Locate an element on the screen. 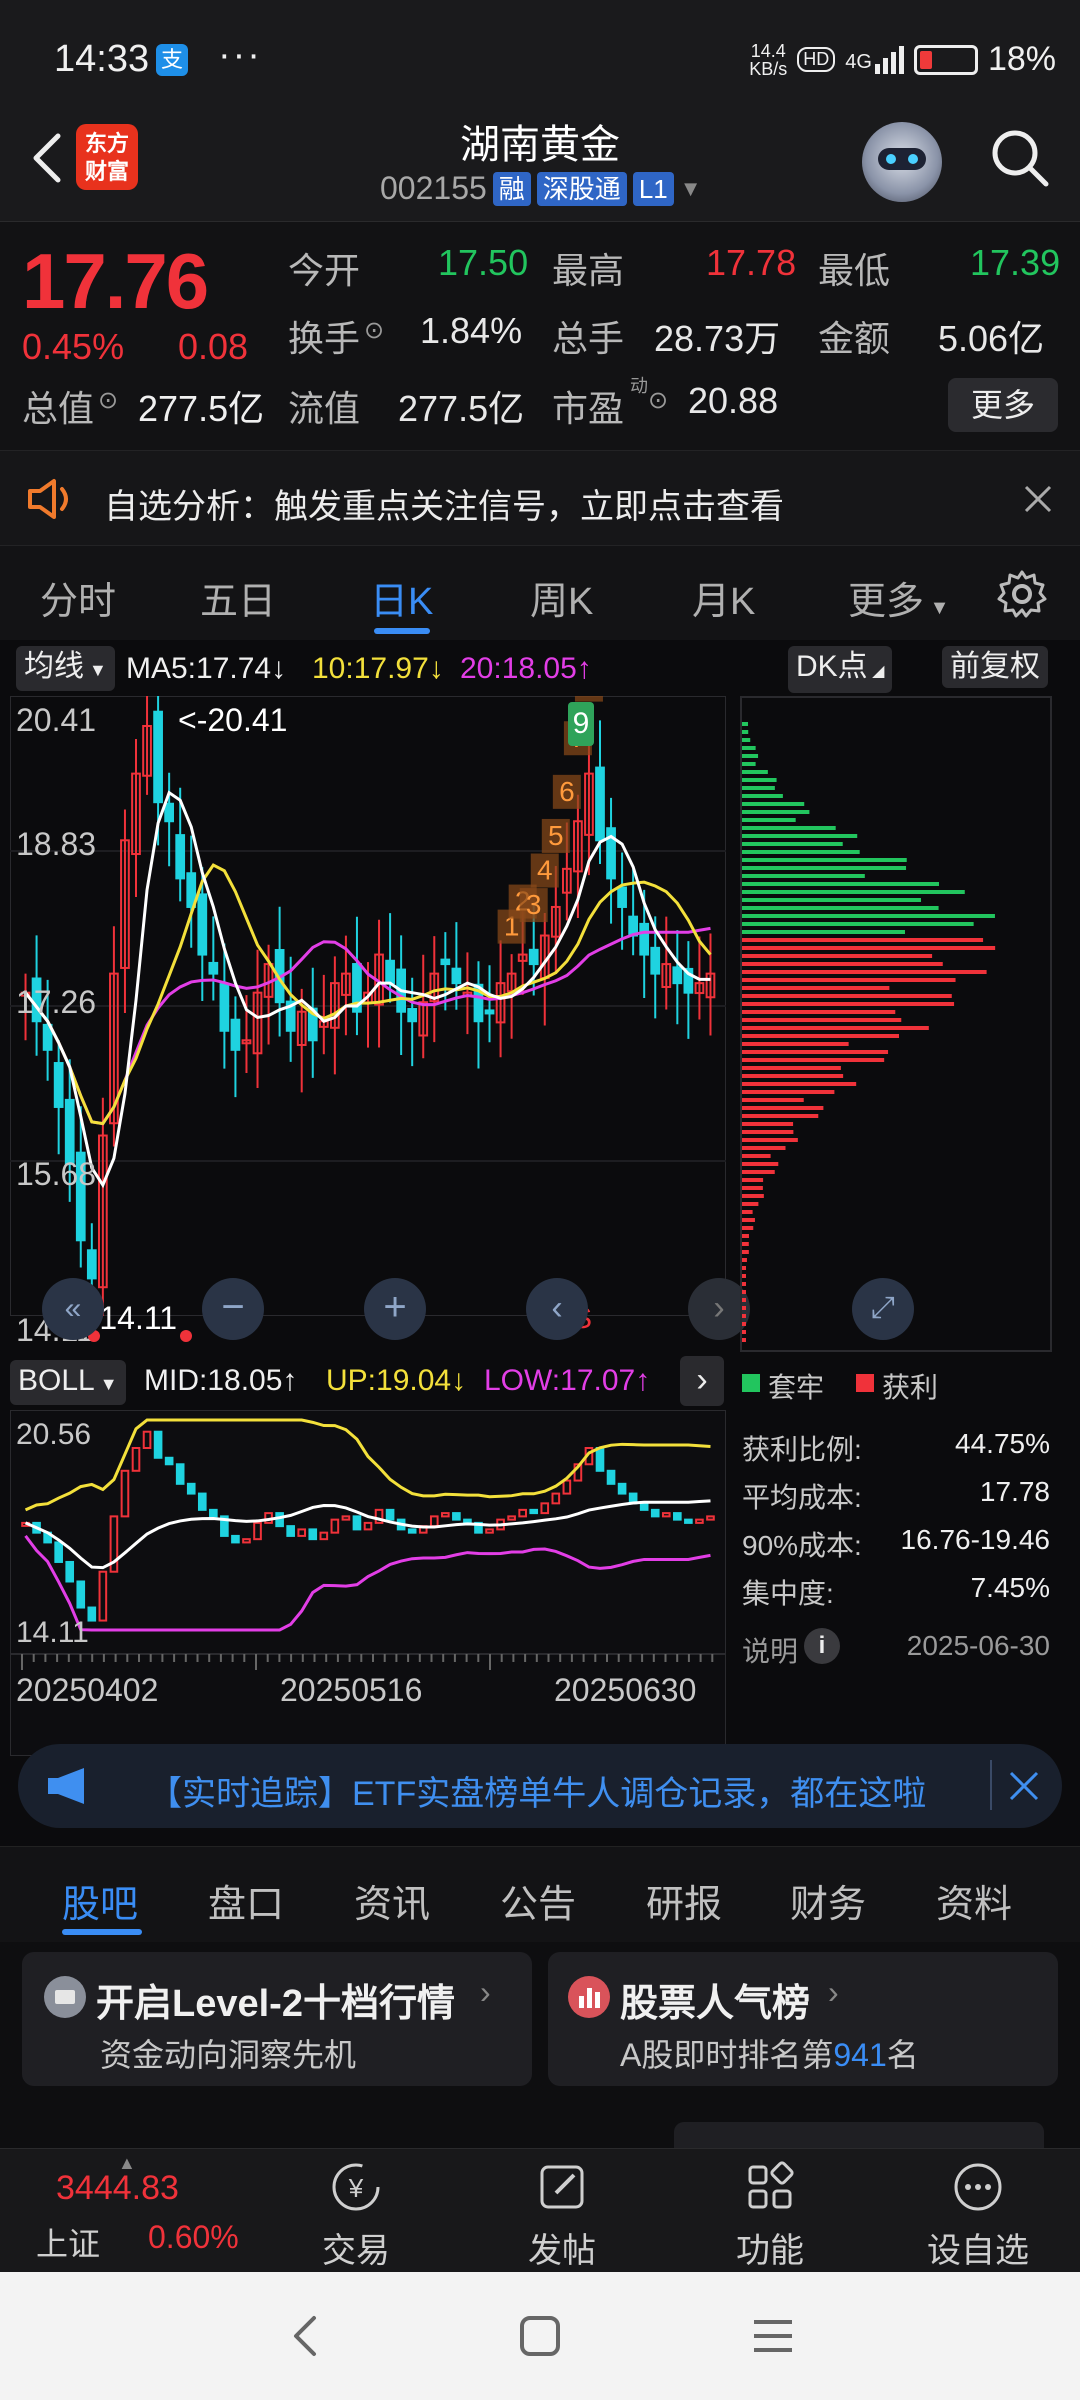 Image resolution: width=1080 pixels, height=2400 pixels. dk-point-toggle: DK点 ◢ is located at coordinates (840, 669).